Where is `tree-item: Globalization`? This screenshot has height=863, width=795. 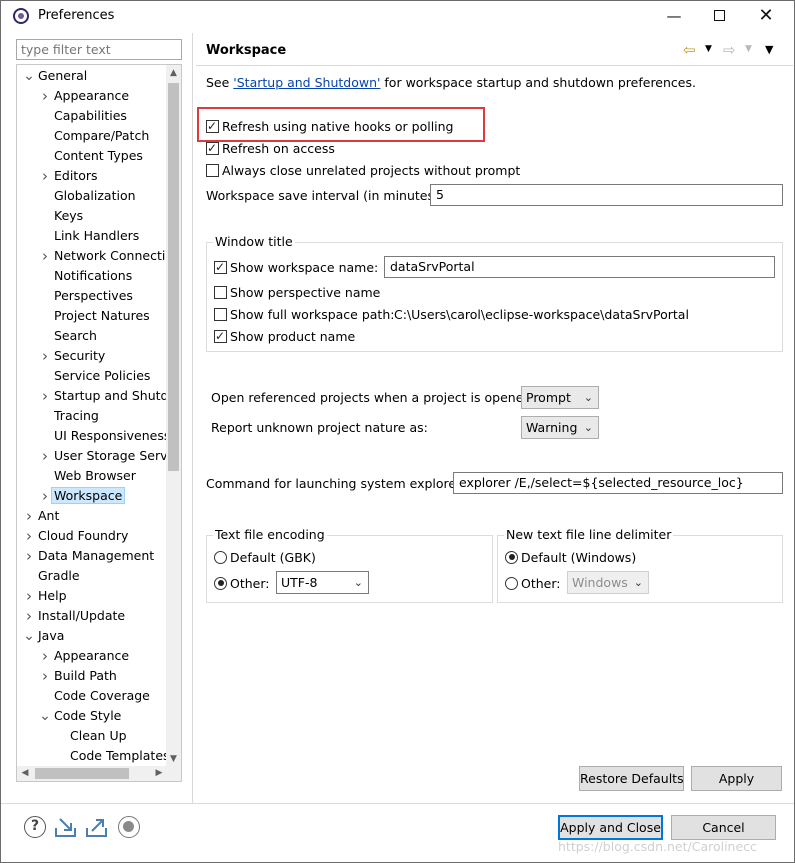 tree-item: Globalization is located at coordinates (95, 196).